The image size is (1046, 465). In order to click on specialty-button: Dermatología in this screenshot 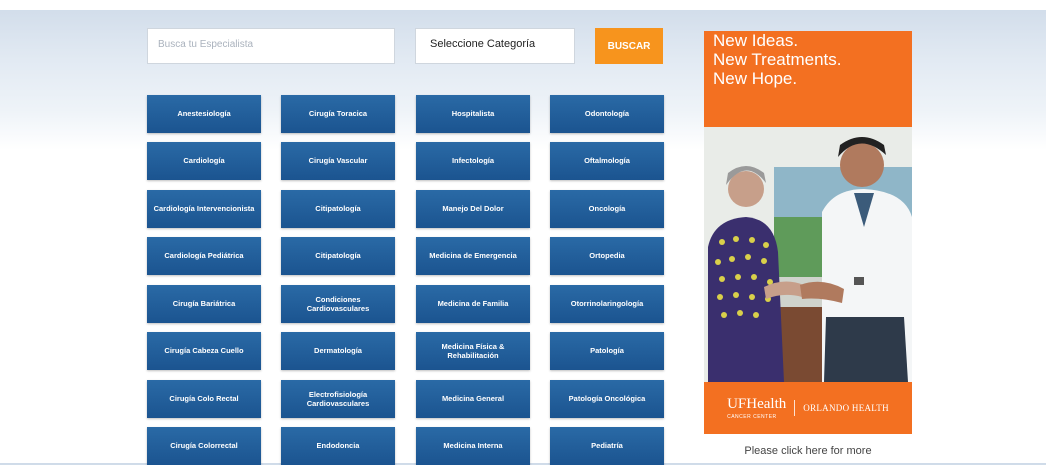, I will do `click(338, 351)`.